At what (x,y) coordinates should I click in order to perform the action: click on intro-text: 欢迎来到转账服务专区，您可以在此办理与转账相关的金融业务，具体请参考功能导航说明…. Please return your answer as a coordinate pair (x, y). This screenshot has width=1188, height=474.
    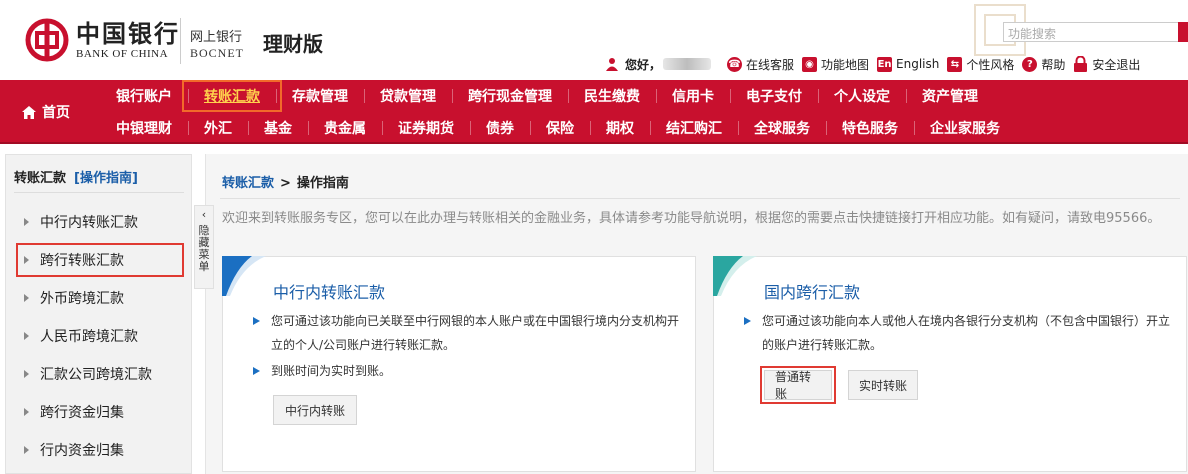
    Looking at the image, I should click on (691, 218).